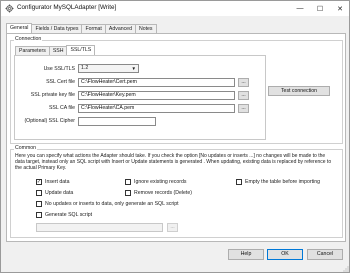 The image size is (350, 273). Describe the element at coordinates (39, 181) in the screenshot. I see `checkbox-checked-icon: ✓` at that location.